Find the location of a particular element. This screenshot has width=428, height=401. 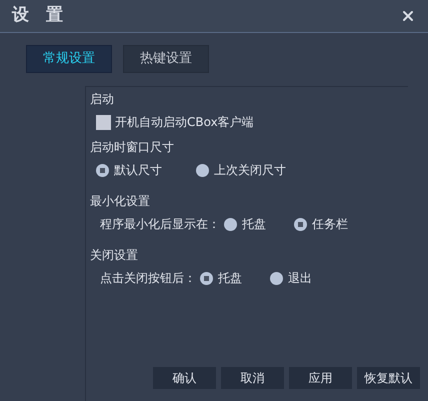

window-title: 设 置 is located at coordinates (37, 16).